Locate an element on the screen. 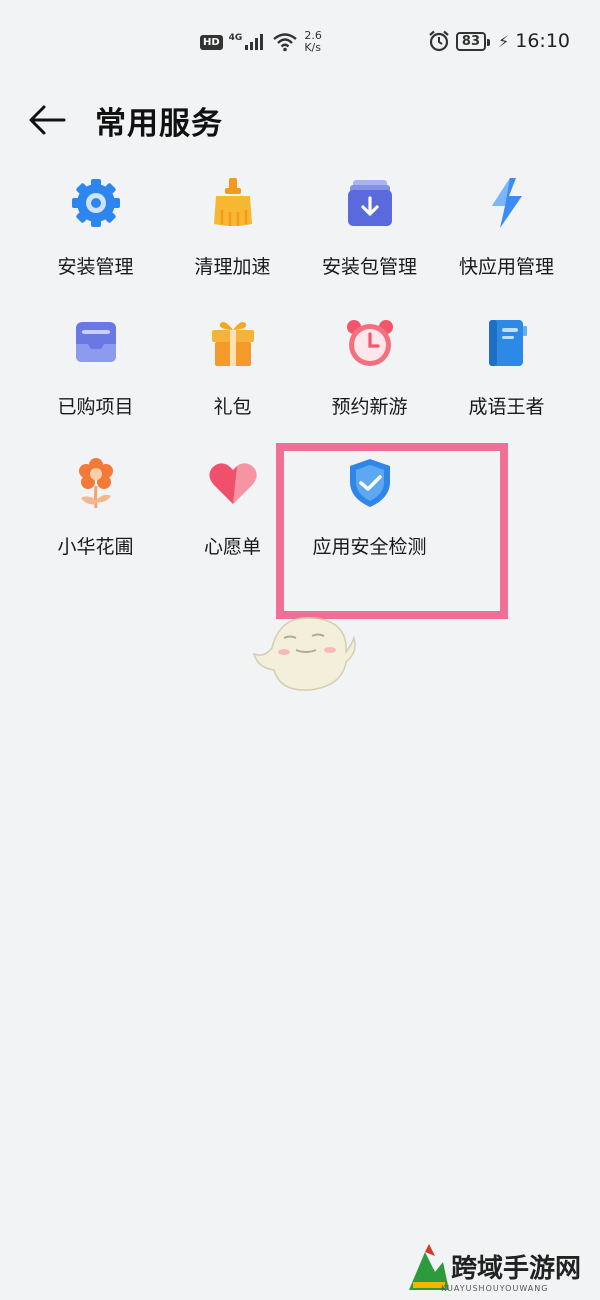  service-clean-speedup: 清理加速 is located at coordinates (232, 240).